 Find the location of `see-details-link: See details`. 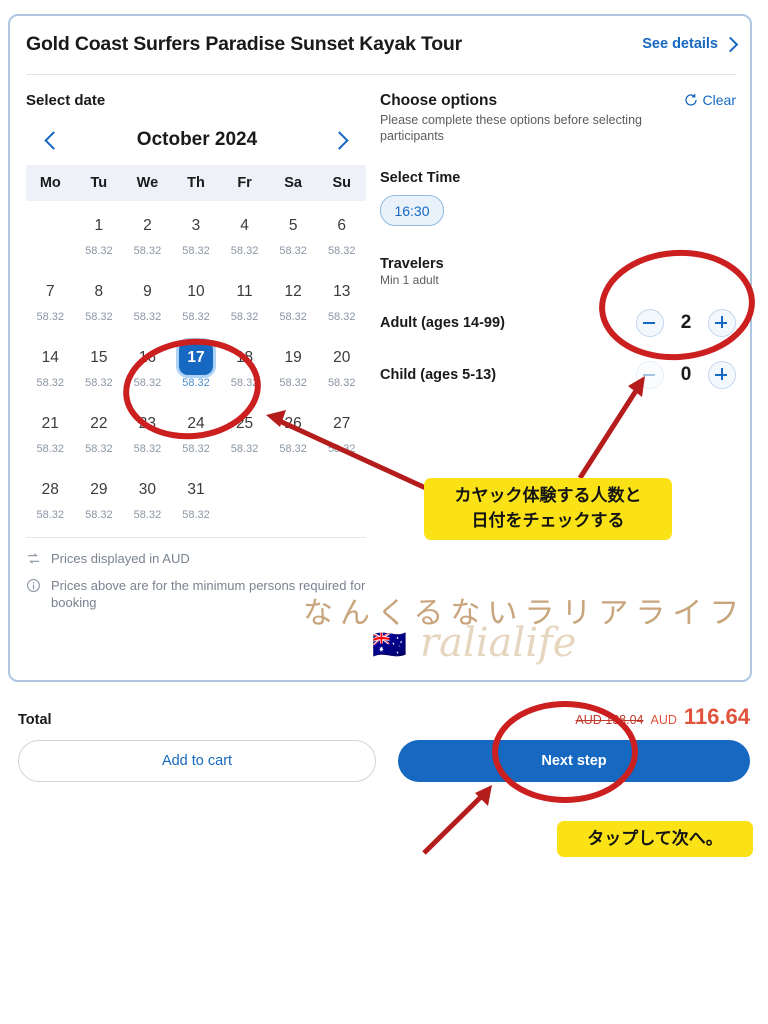

see-details-link: See details is located at coordinates (690, 44).